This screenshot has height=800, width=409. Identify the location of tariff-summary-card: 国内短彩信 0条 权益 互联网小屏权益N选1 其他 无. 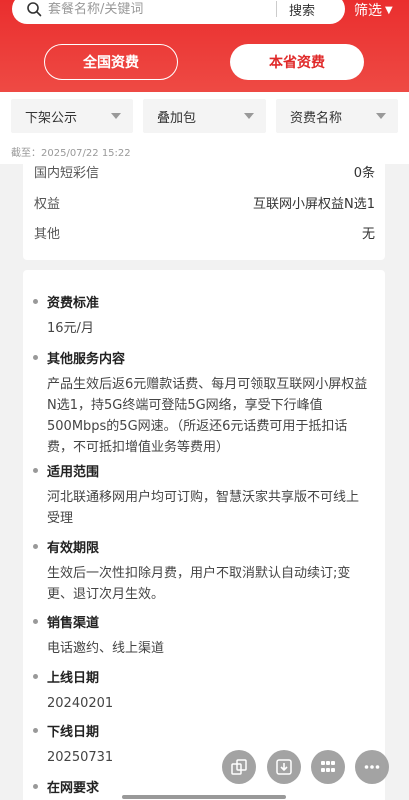
(204, 212).